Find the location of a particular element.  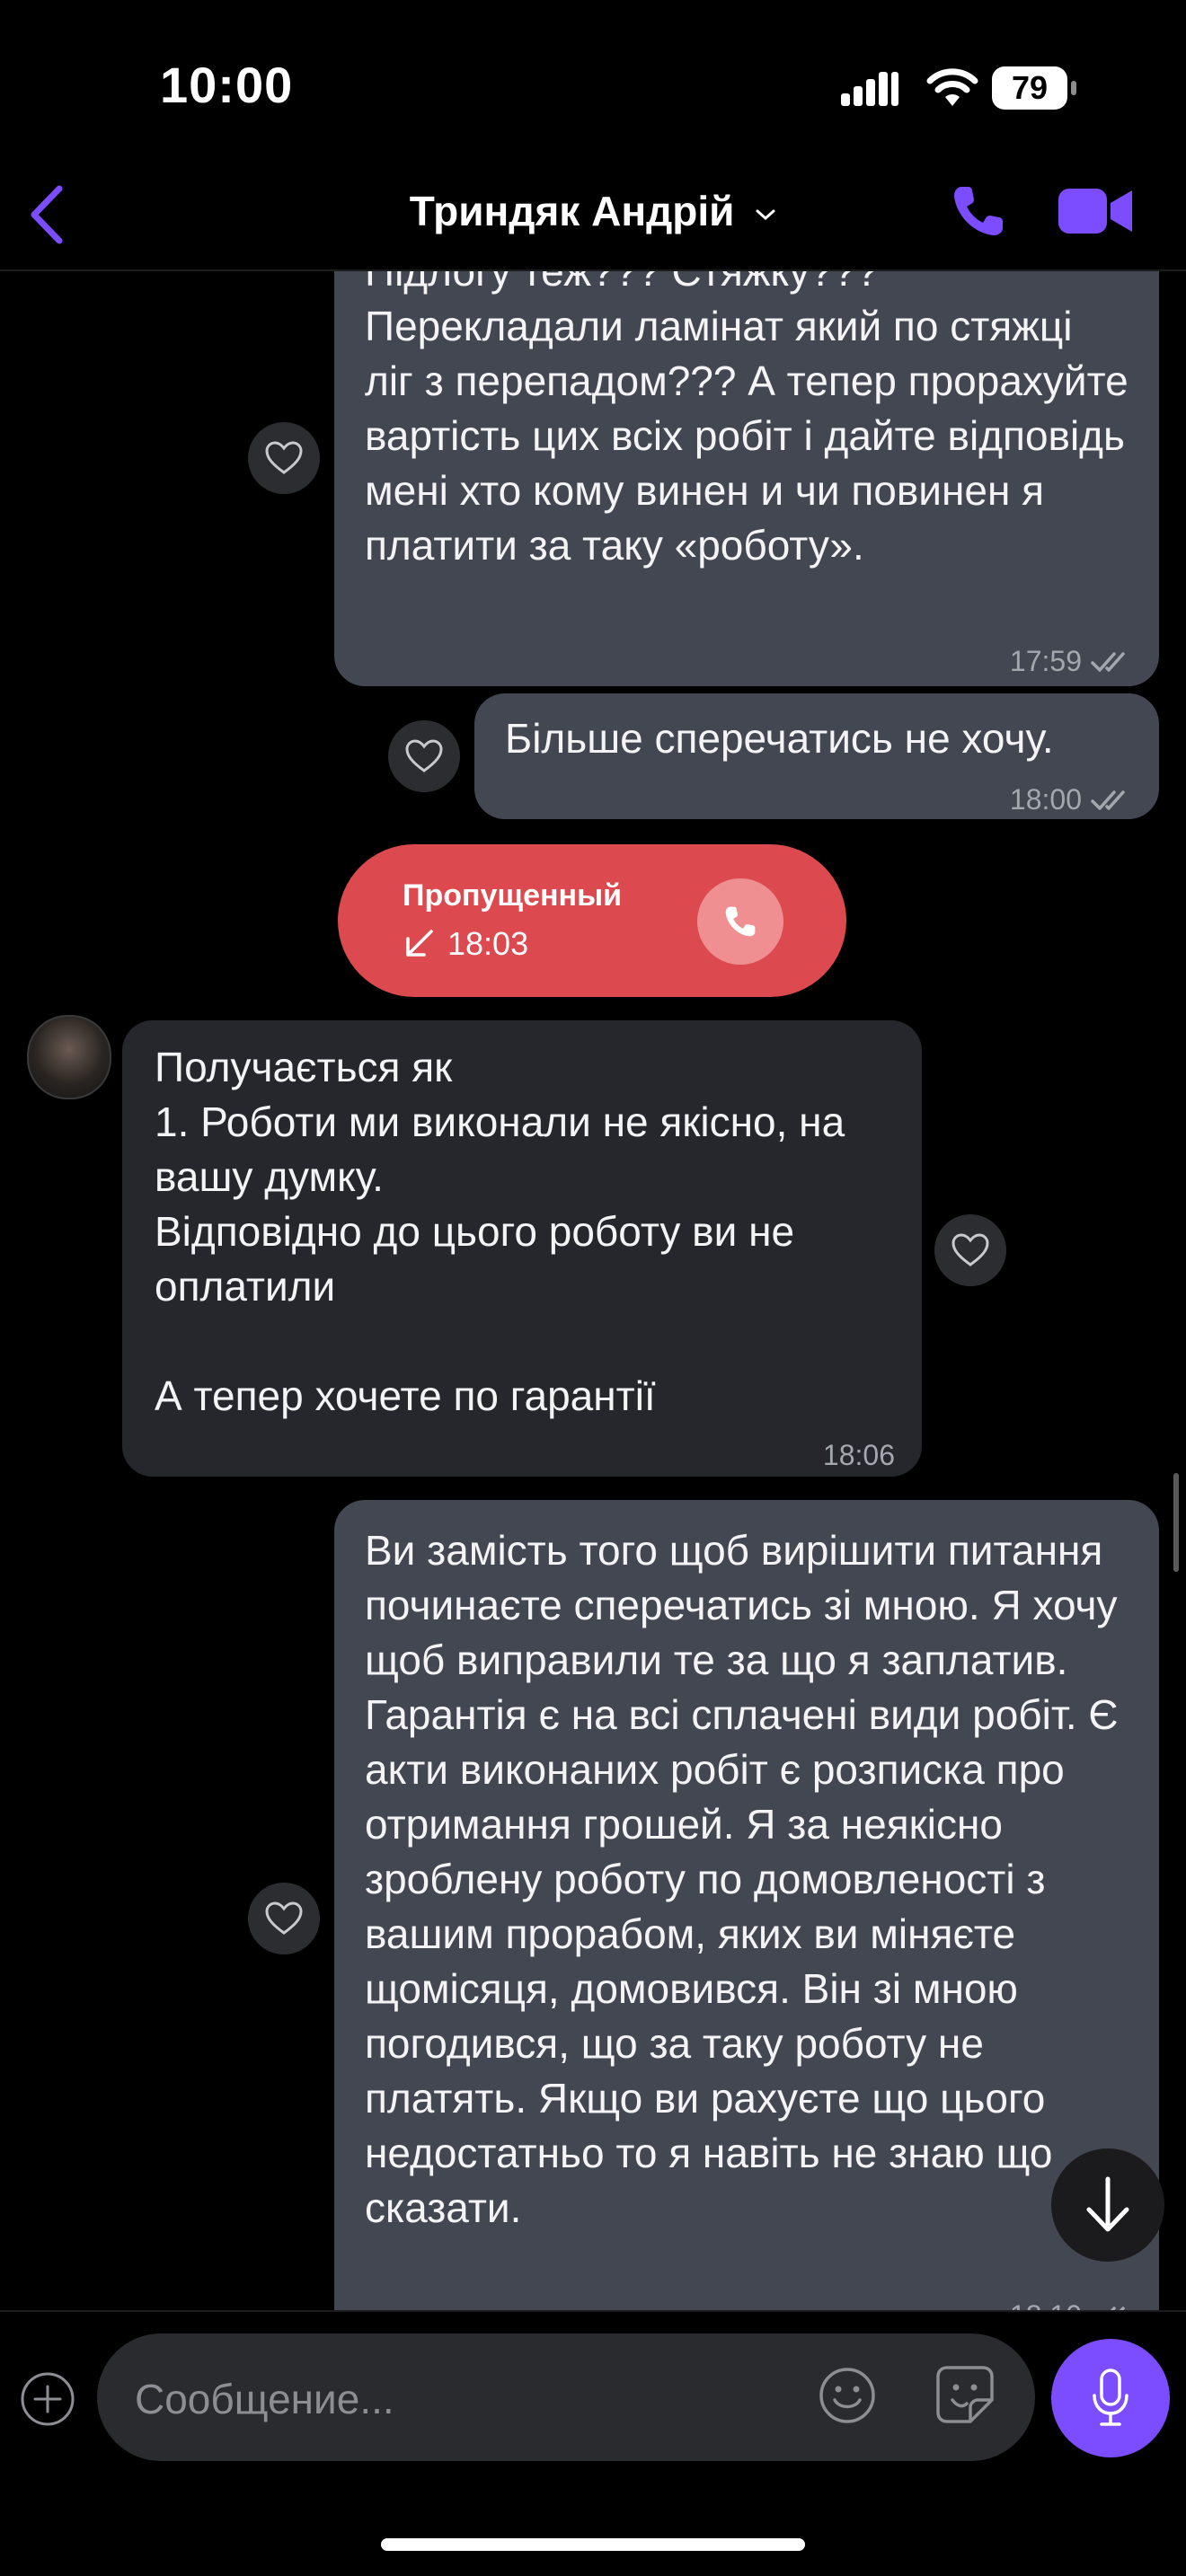

cellular-signal-icon is located at coordinates (869, 89).